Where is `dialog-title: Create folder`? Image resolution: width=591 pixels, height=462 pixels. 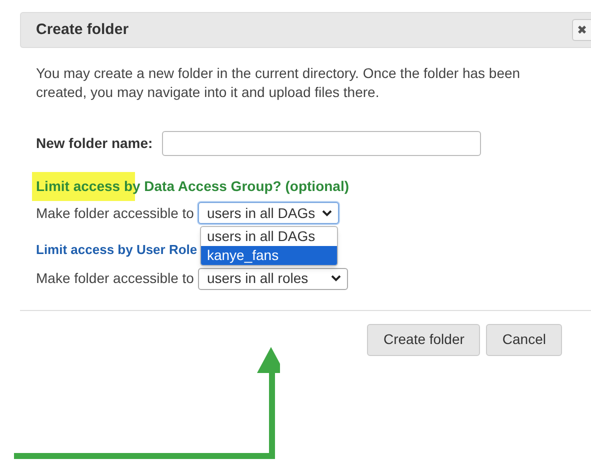 dialog-title: Create folder is located at coordinates (82, 30).